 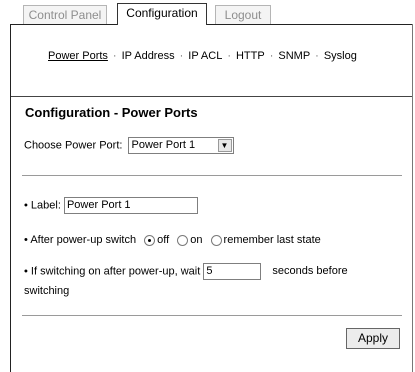 I want to click on radio-on-label: on, so click(x=196, y=240).